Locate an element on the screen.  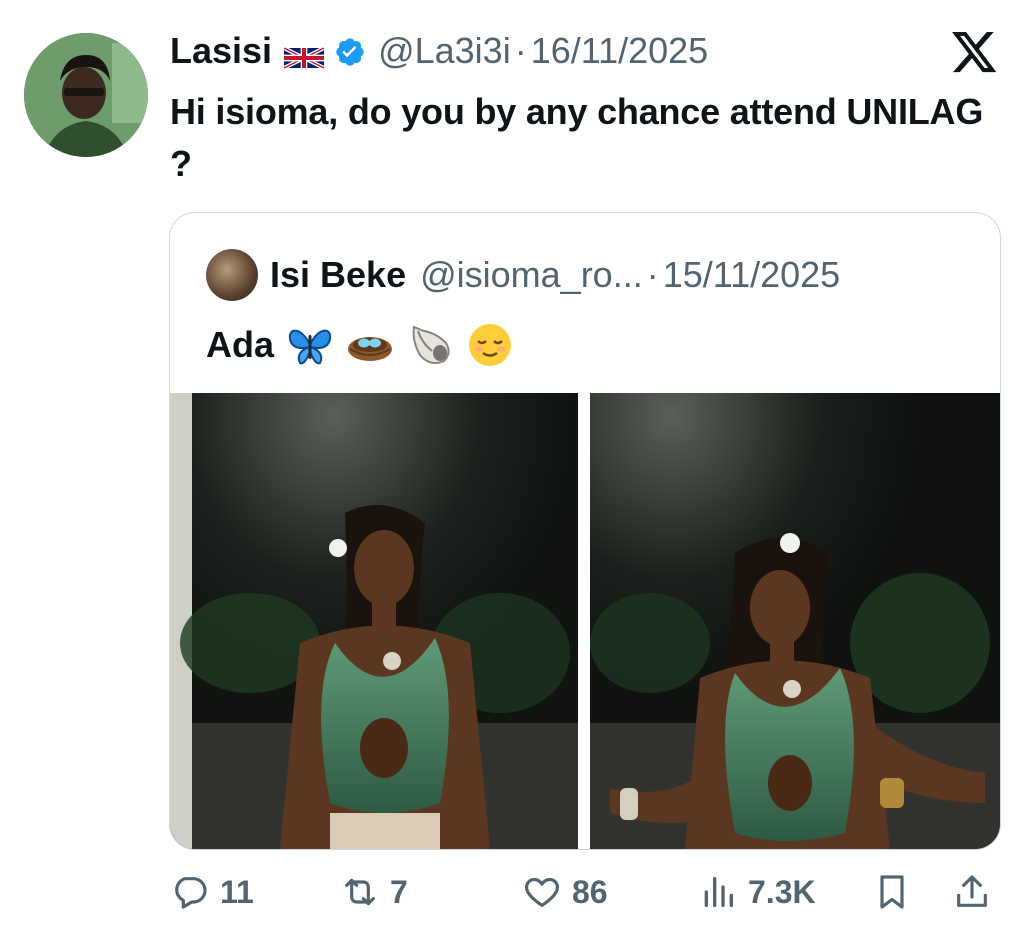
views-chart-icon is located at coordinates (718, 892).